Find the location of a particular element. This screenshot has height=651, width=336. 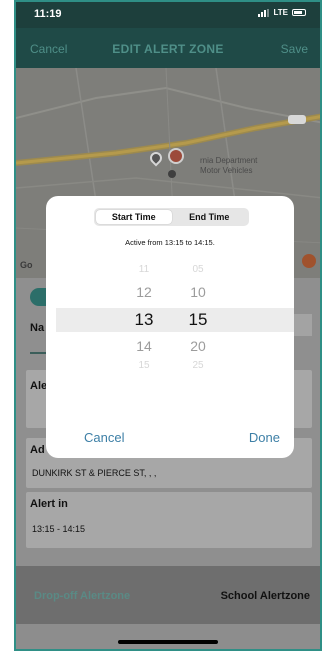

page-title: EDIT ALERT ZONE is located at coordinates (168, 49).